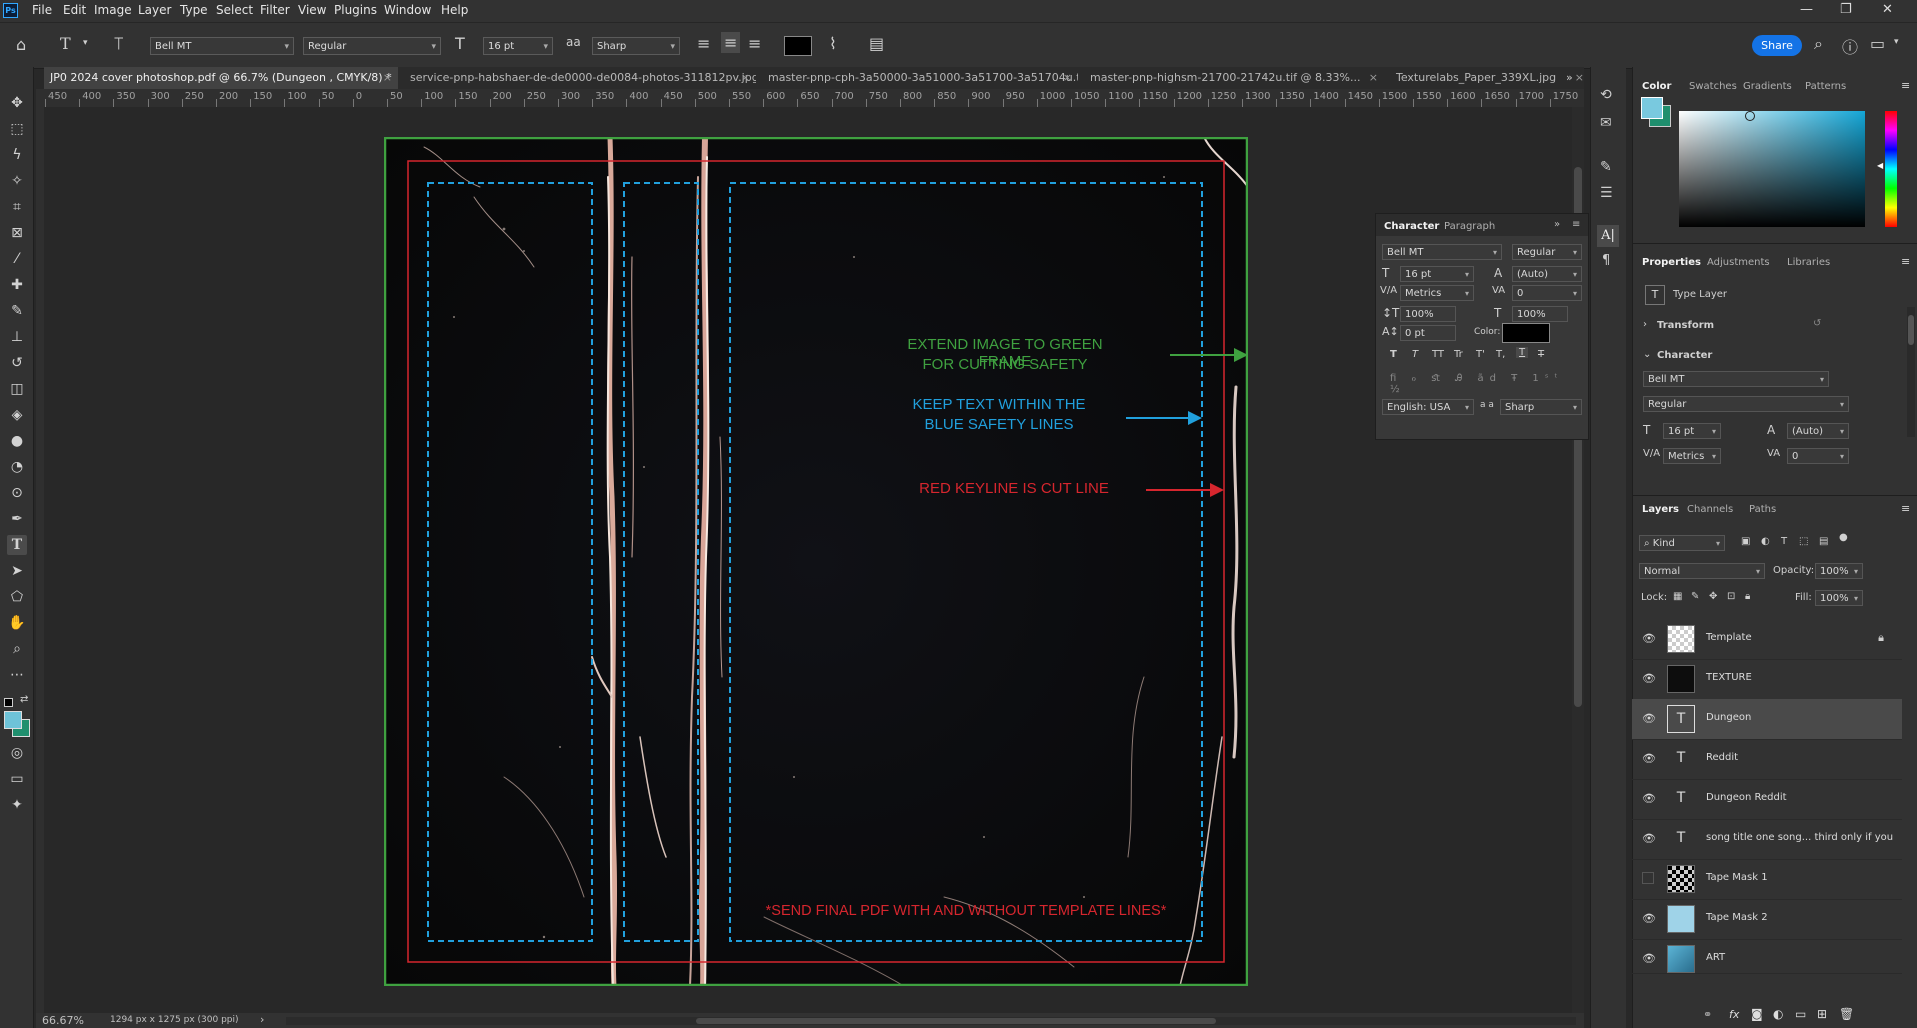  What do you see at coordinates (731, 42) in the screenshot?
I see `align-center-icon: ≡` at bounding box center [731, 42].